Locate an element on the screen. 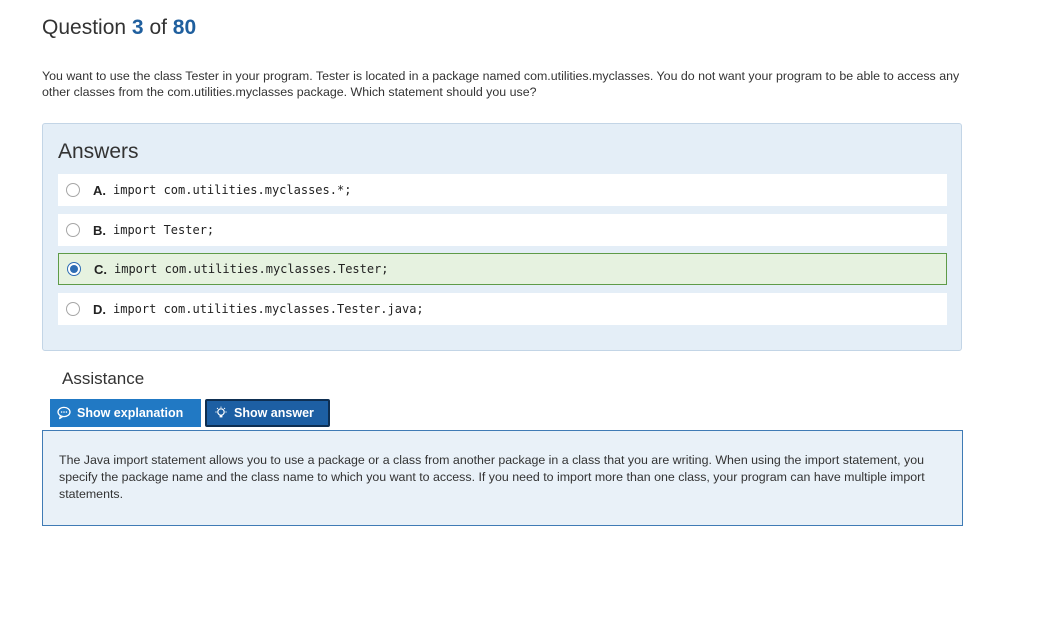  option-code: import com.utilities.myclasses.*; is located at coordinates (232, 190).